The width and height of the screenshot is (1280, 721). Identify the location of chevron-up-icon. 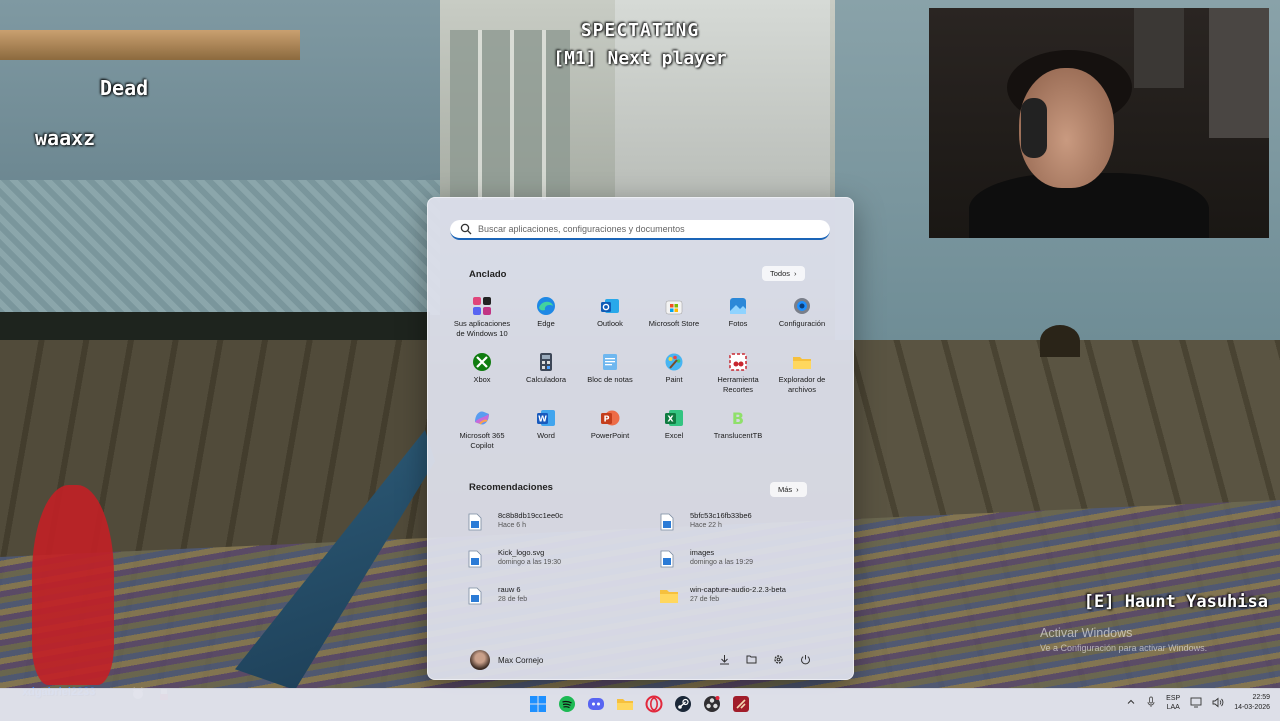
(1131, 703).